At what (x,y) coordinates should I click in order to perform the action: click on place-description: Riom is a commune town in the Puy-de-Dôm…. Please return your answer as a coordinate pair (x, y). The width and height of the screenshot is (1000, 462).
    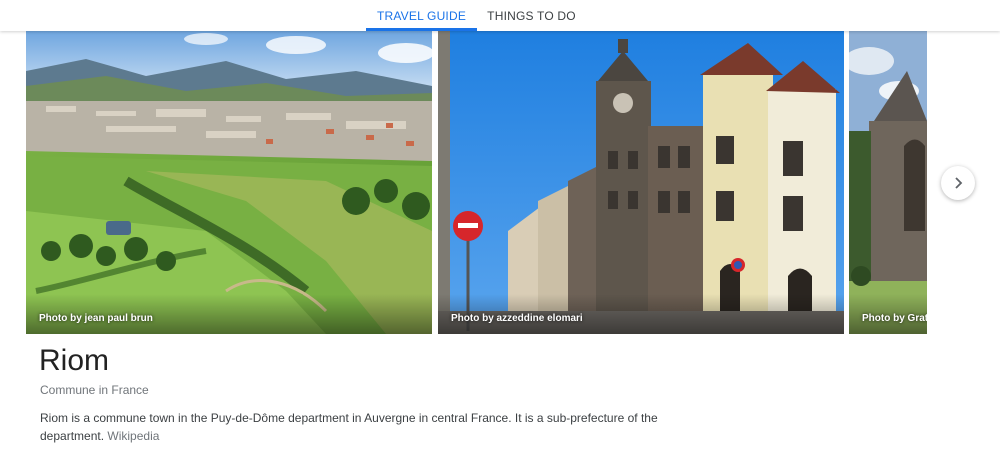
    Looking at the image, I should click on (350, 427).